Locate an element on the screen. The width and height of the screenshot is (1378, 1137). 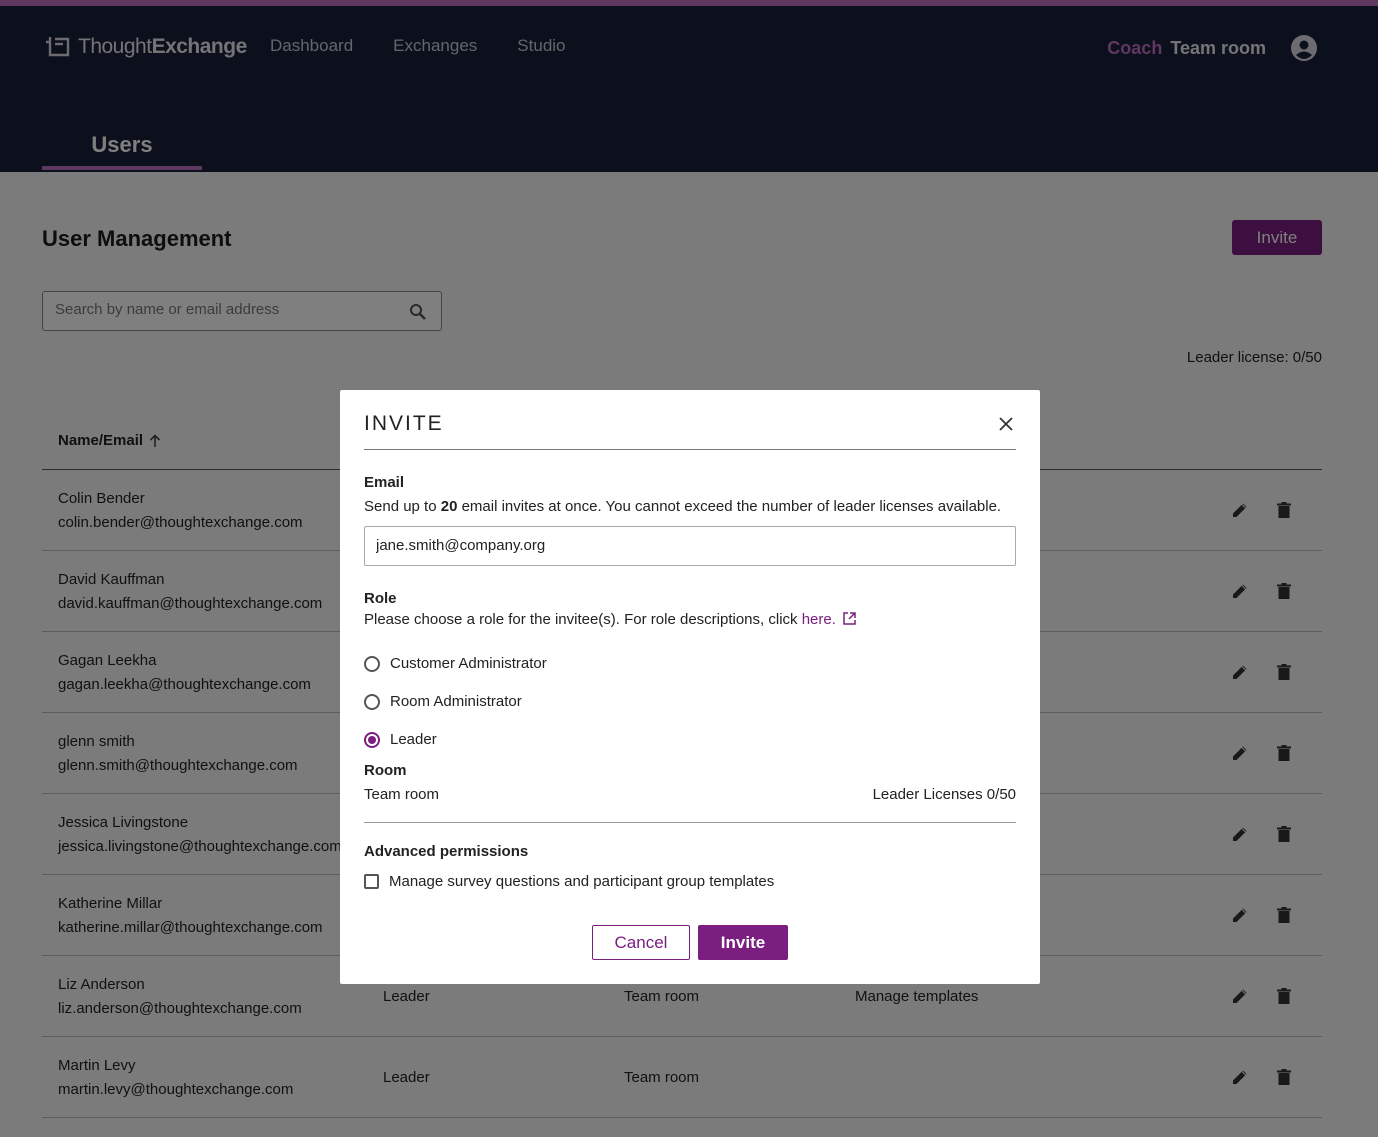
role-option-customer-admin: Customer Administrator is located at coordinates (455, 663).